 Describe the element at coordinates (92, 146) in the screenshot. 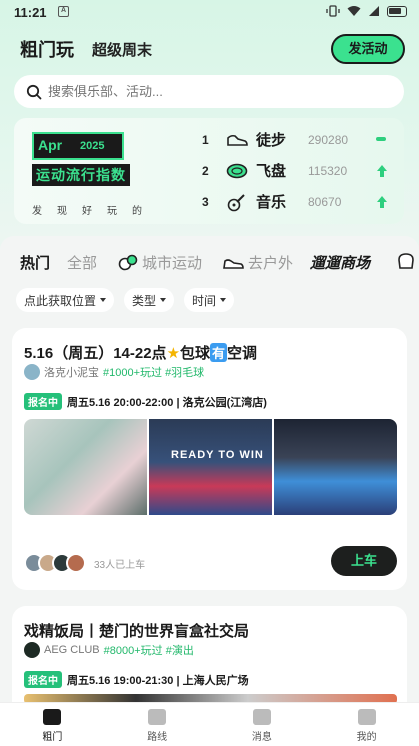

I see `badge-year: 2025` at that location.